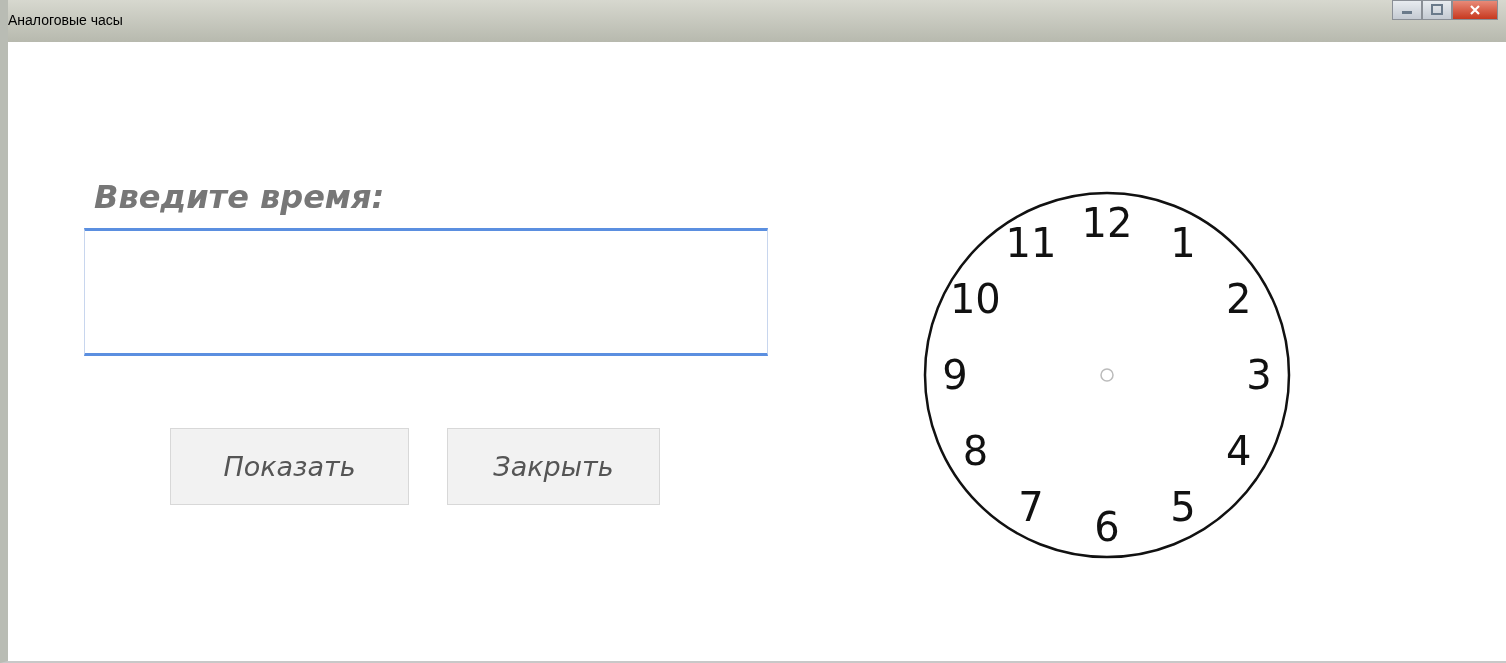 This screenshot has width=1506, height=663. Describe the element at coordinates (553, 466) in the screenshot. I see `close-form-button: Закрыть` at that location.